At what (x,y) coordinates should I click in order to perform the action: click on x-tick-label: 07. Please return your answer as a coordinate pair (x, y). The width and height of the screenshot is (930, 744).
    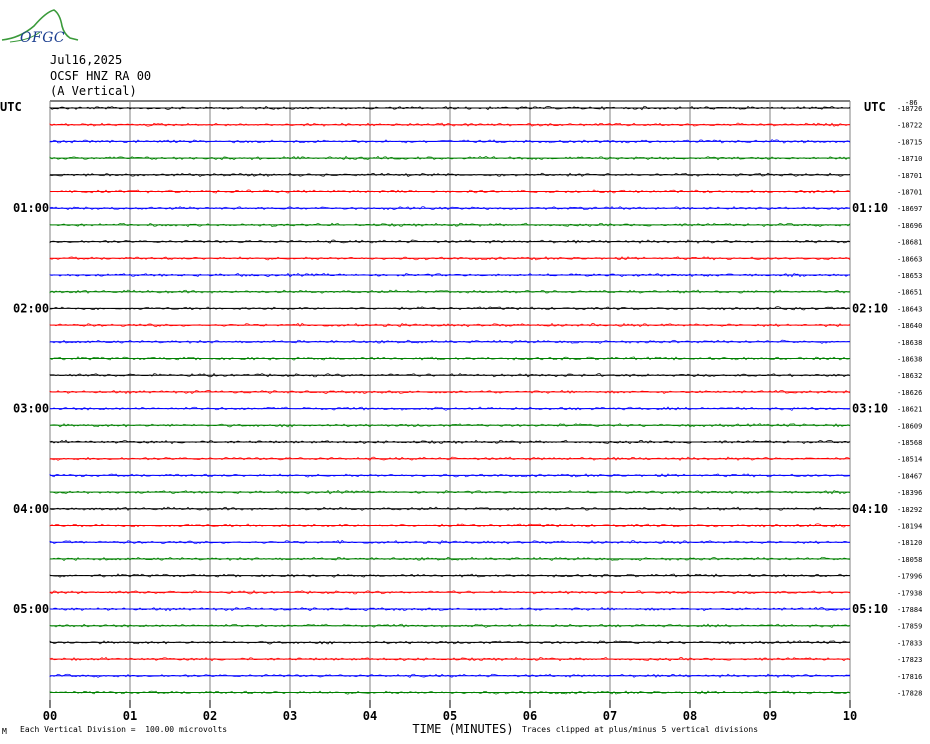
    Looking at the image, I should click on (610, 716).